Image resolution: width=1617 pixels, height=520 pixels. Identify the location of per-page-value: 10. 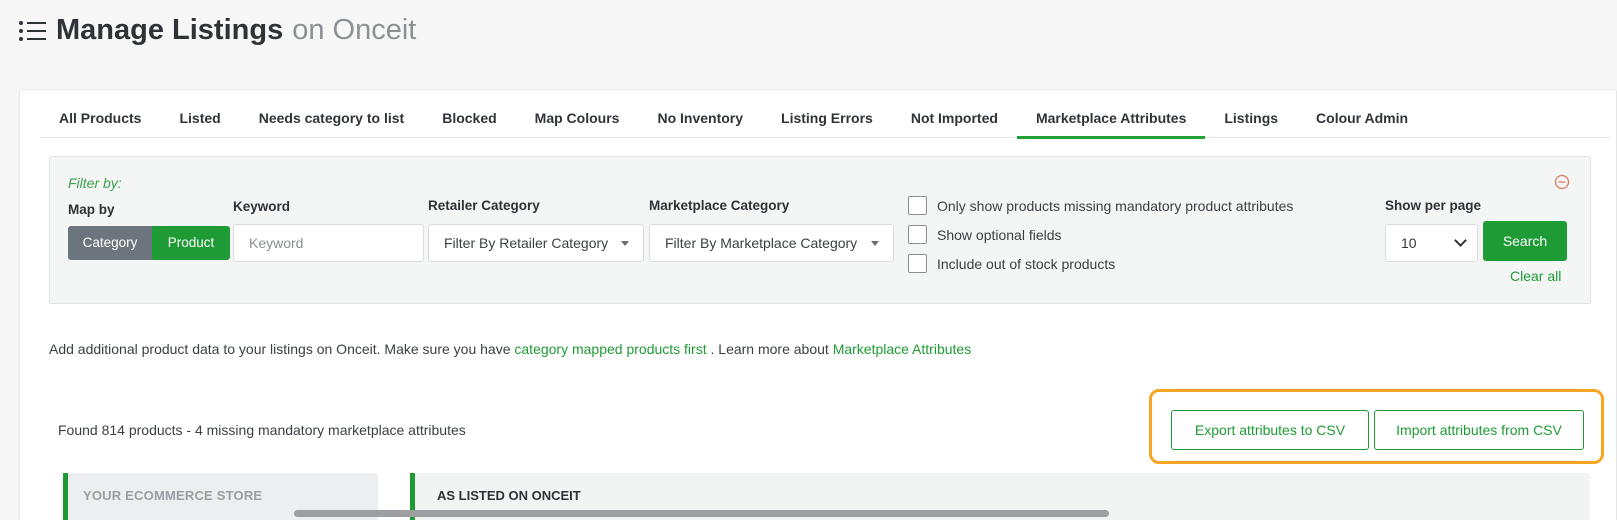
(1409, 243).